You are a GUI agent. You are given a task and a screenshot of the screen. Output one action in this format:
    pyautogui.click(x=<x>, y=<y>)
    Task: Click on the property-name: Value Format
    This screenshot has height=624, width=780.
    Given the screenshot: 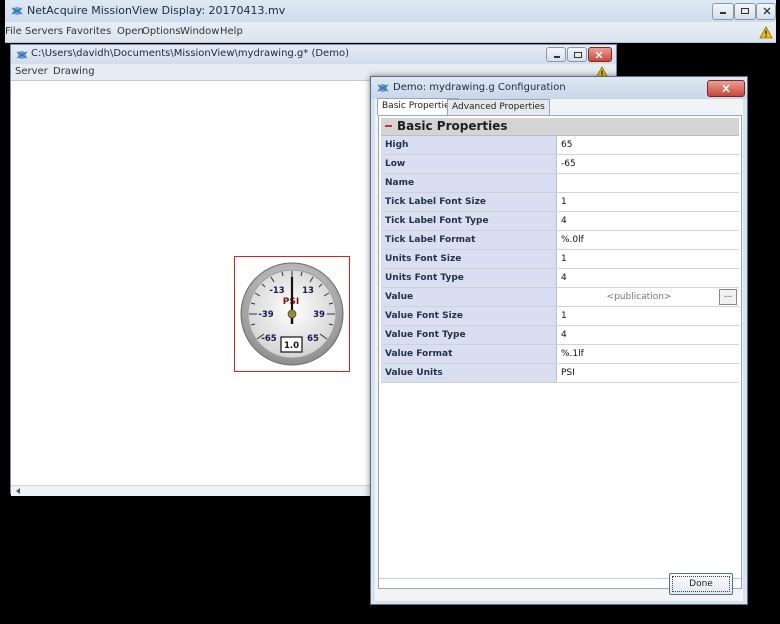 What is the action you would take?
    pyautogui.click(x=469, y=354)
    